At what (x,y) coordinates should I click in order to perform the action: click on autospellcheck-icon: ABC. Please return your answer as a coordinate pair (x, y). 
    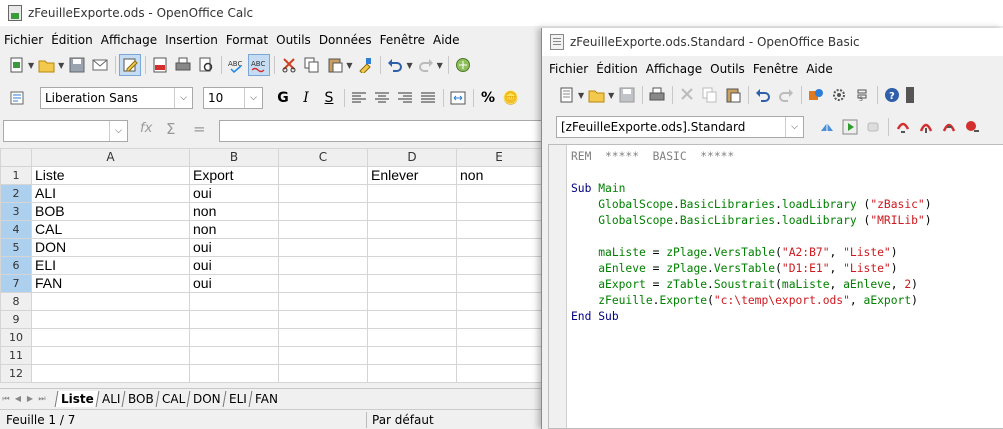
    Looking at the image, I should click on (259, 65).